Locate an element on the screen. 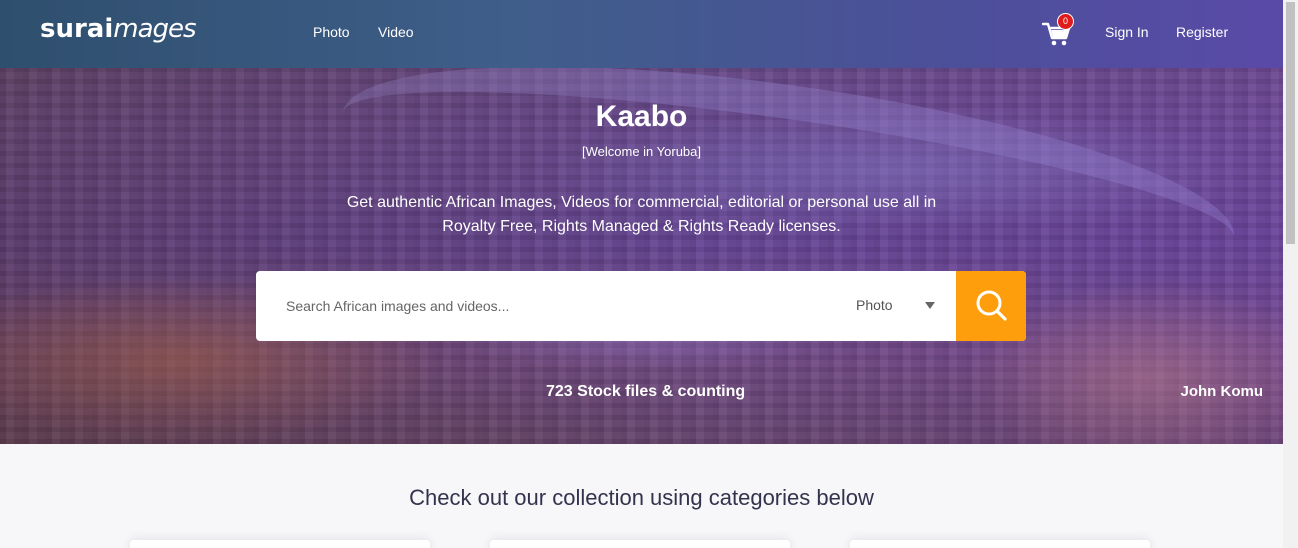 This screenshot has height=548, width=1298. stock-count-text: 723 Stock files & counting is located at coordinates (646, 391).